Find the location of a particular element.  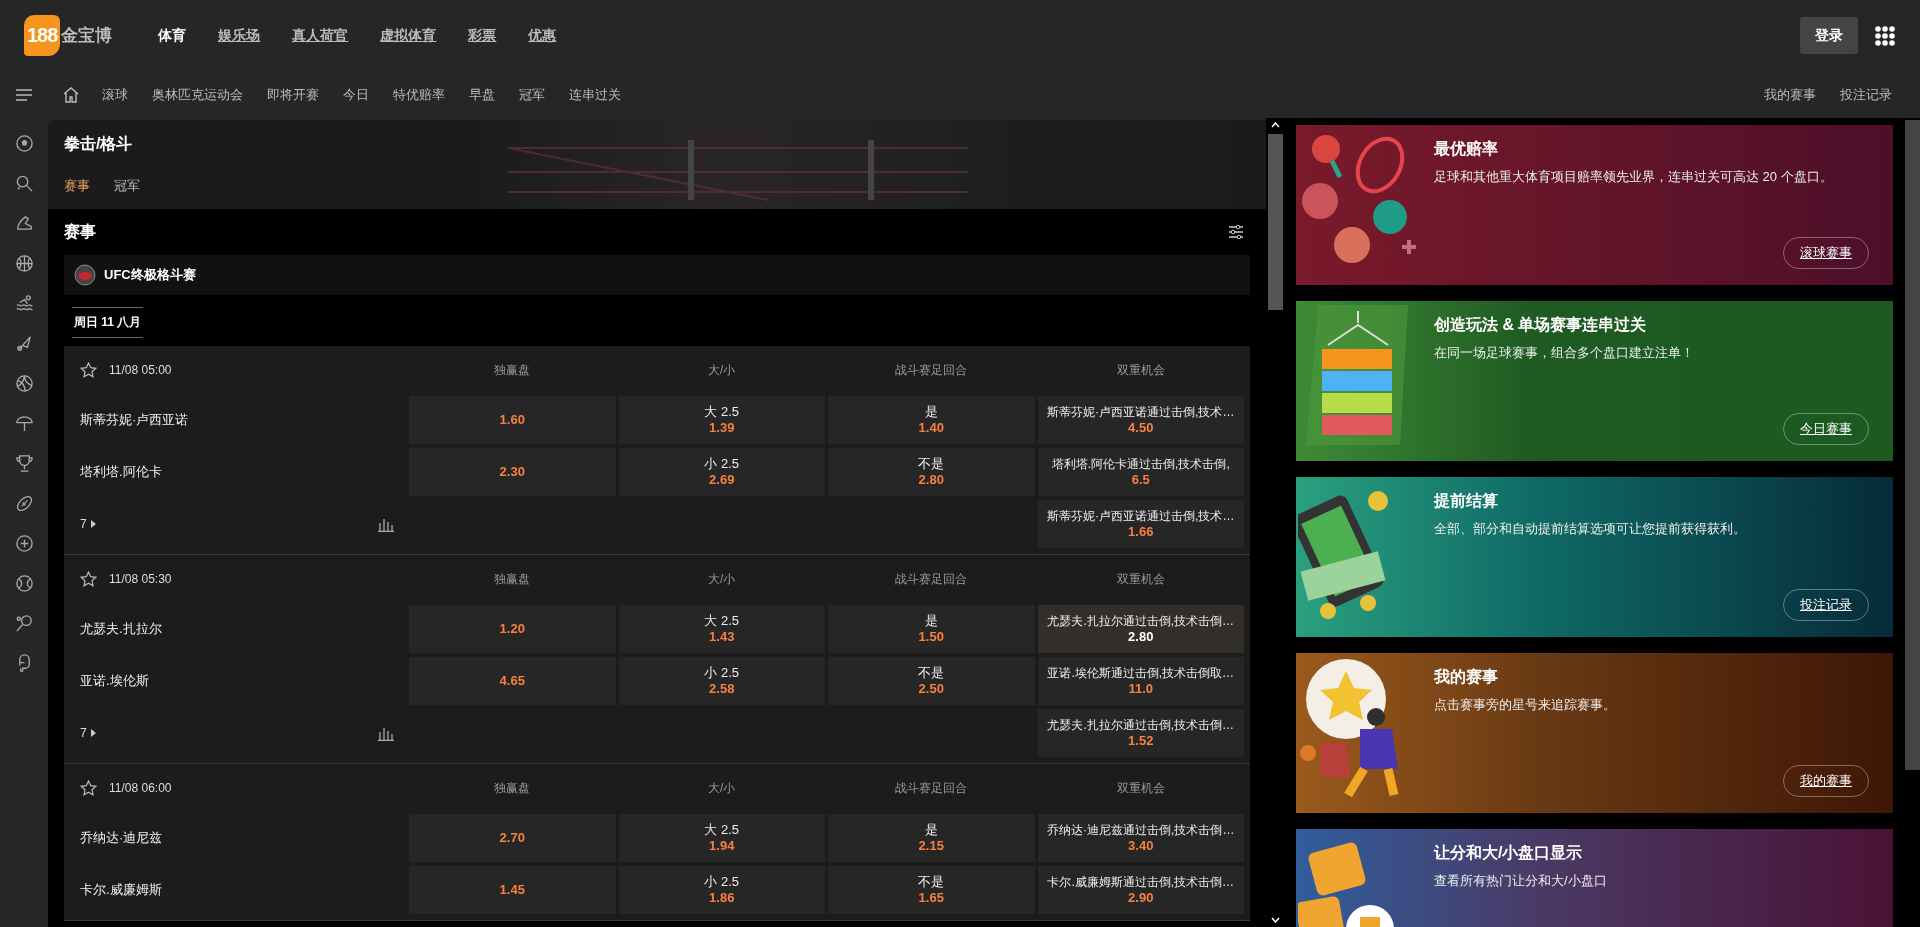

odds-button: 卡尔.威廉姆斯通过击倒,技术击倒… 2.90 is located at coordinates (1140, 890).